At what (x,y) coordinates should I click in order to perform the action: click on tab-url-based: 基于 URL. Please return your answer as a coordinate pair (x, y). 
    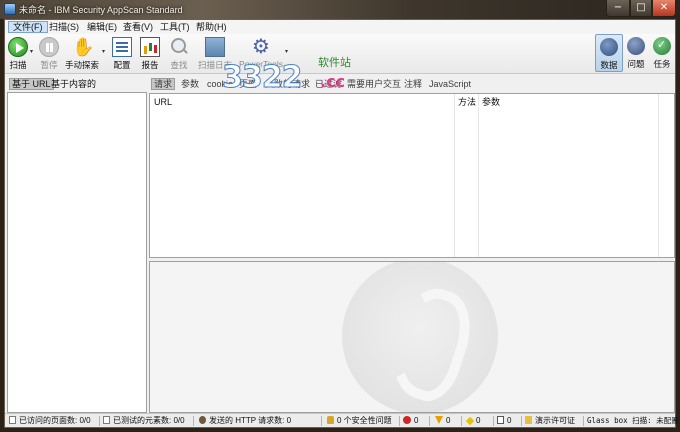
    Looking at the image, I should click on (31, 84).